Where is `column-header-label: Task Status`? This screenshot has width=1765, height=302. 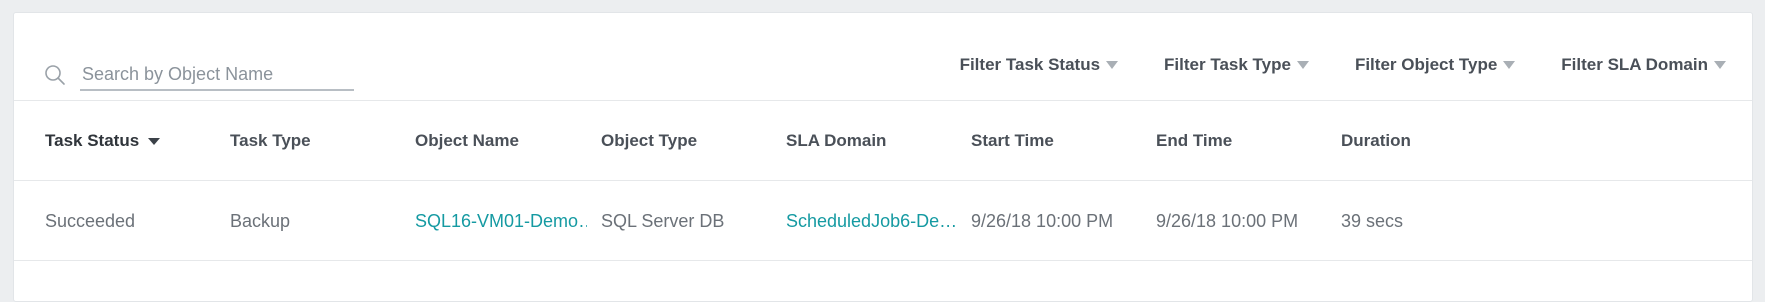 column-header-label: Task Status is located at coordinates (92, 140).